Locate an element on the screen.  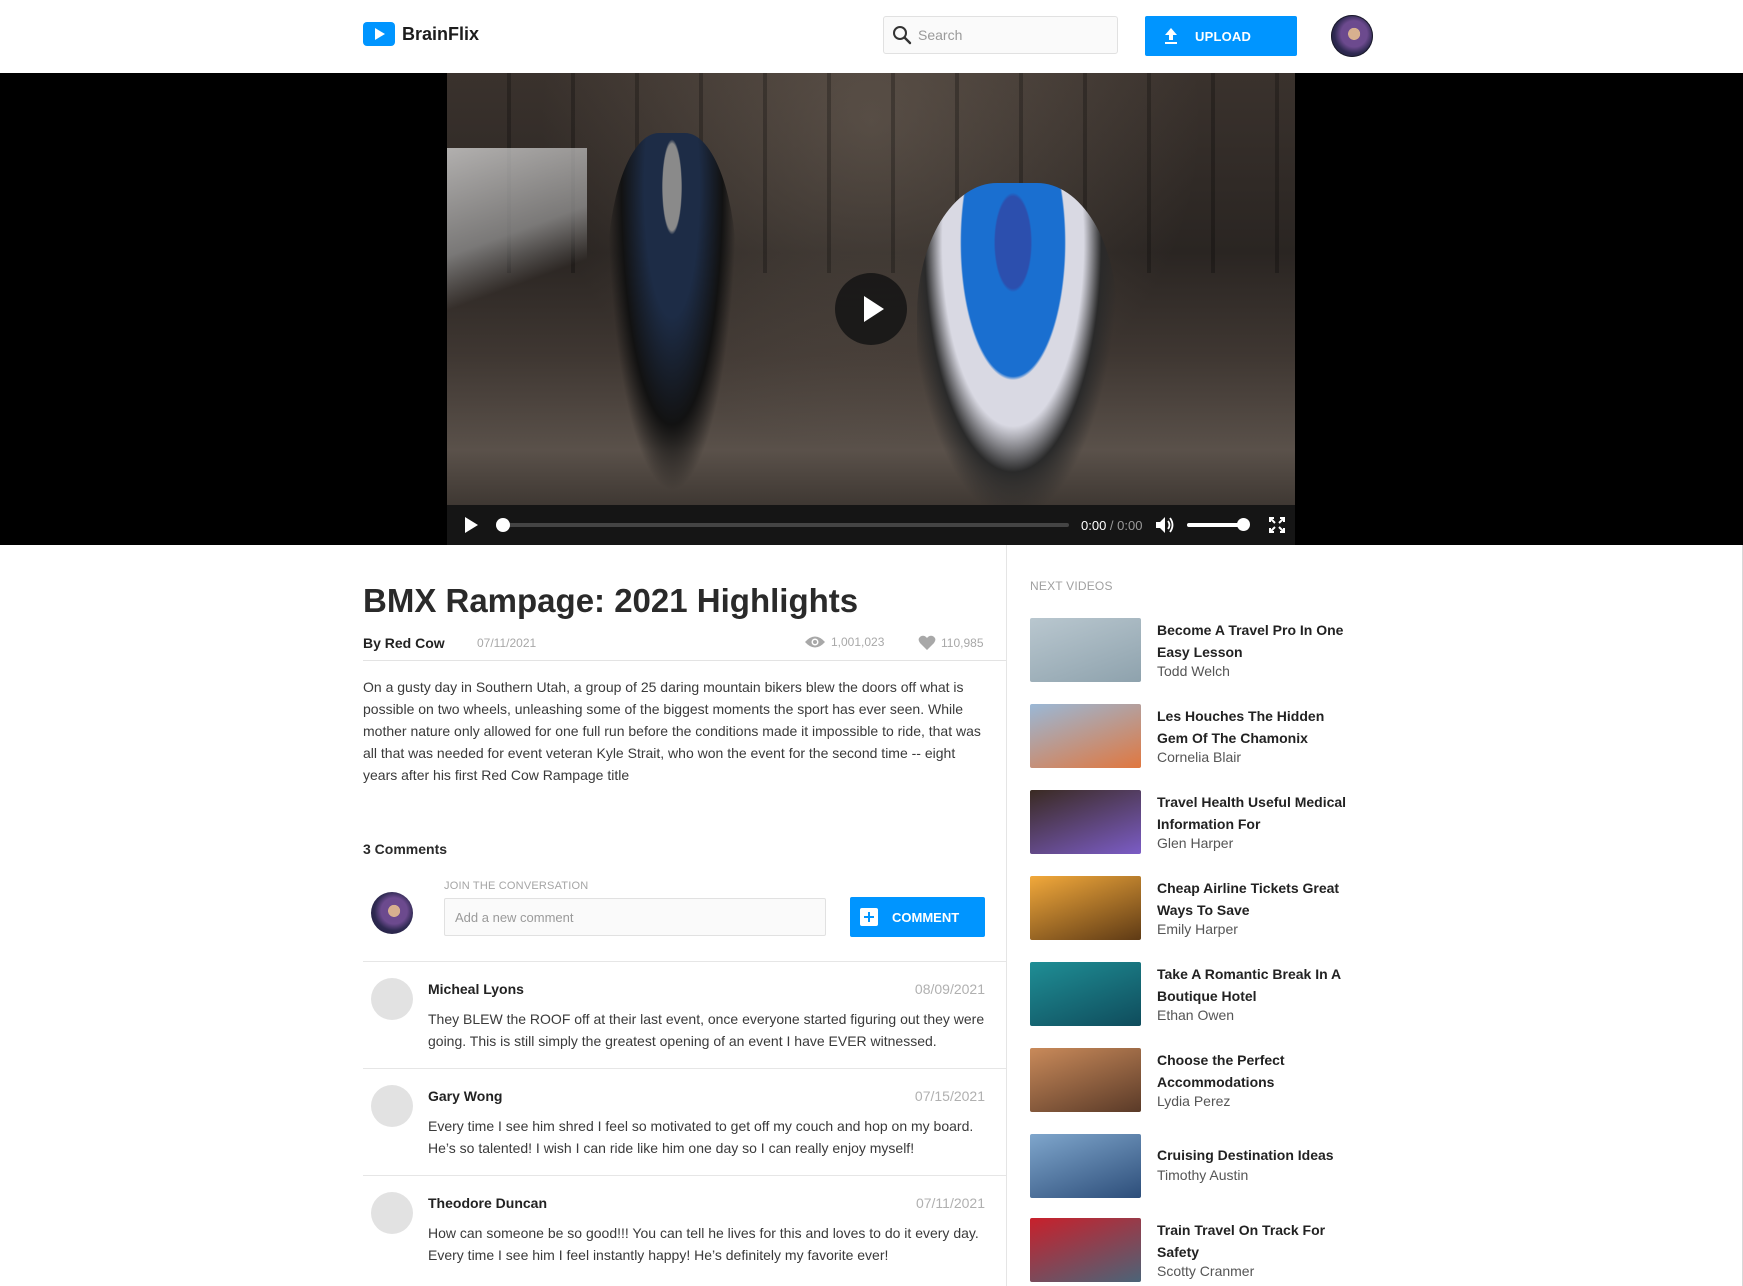
video-date: 07/11/2021 is located at coordinates (507, 643).